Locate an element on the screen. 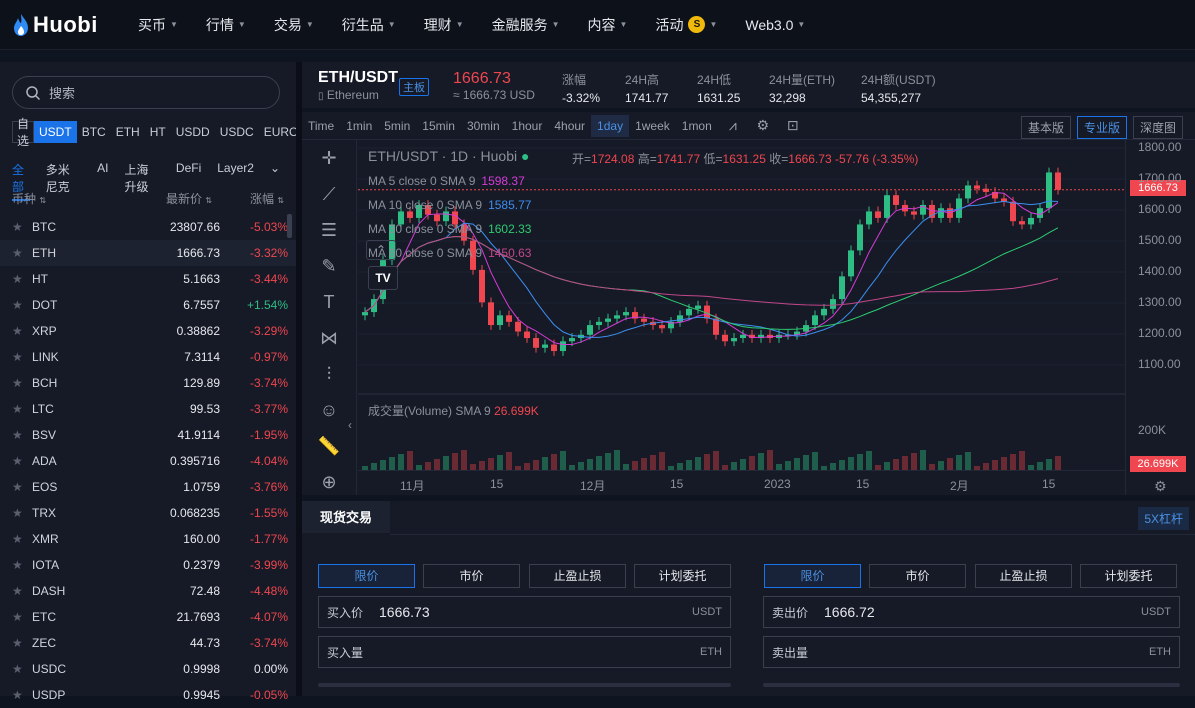 This screenshot has width=1195, height=708. chart-type-icon: ⩘ is located at coordinates (733, 125).